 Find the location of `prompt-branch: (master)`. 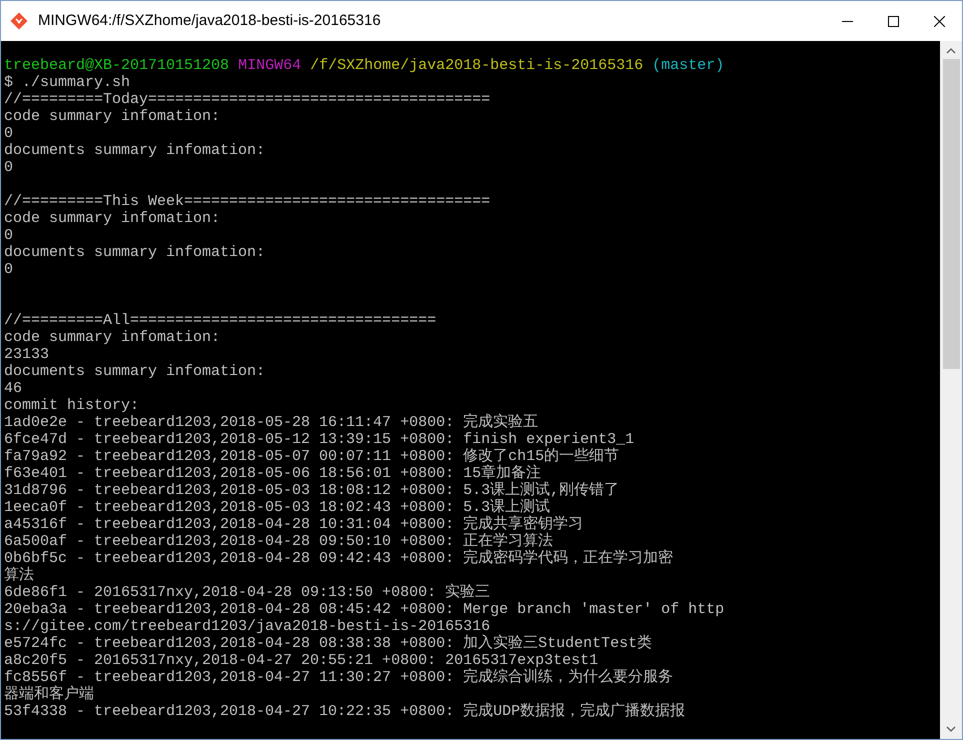

prompt-branch: (master) is located at coordinates (688, 65).